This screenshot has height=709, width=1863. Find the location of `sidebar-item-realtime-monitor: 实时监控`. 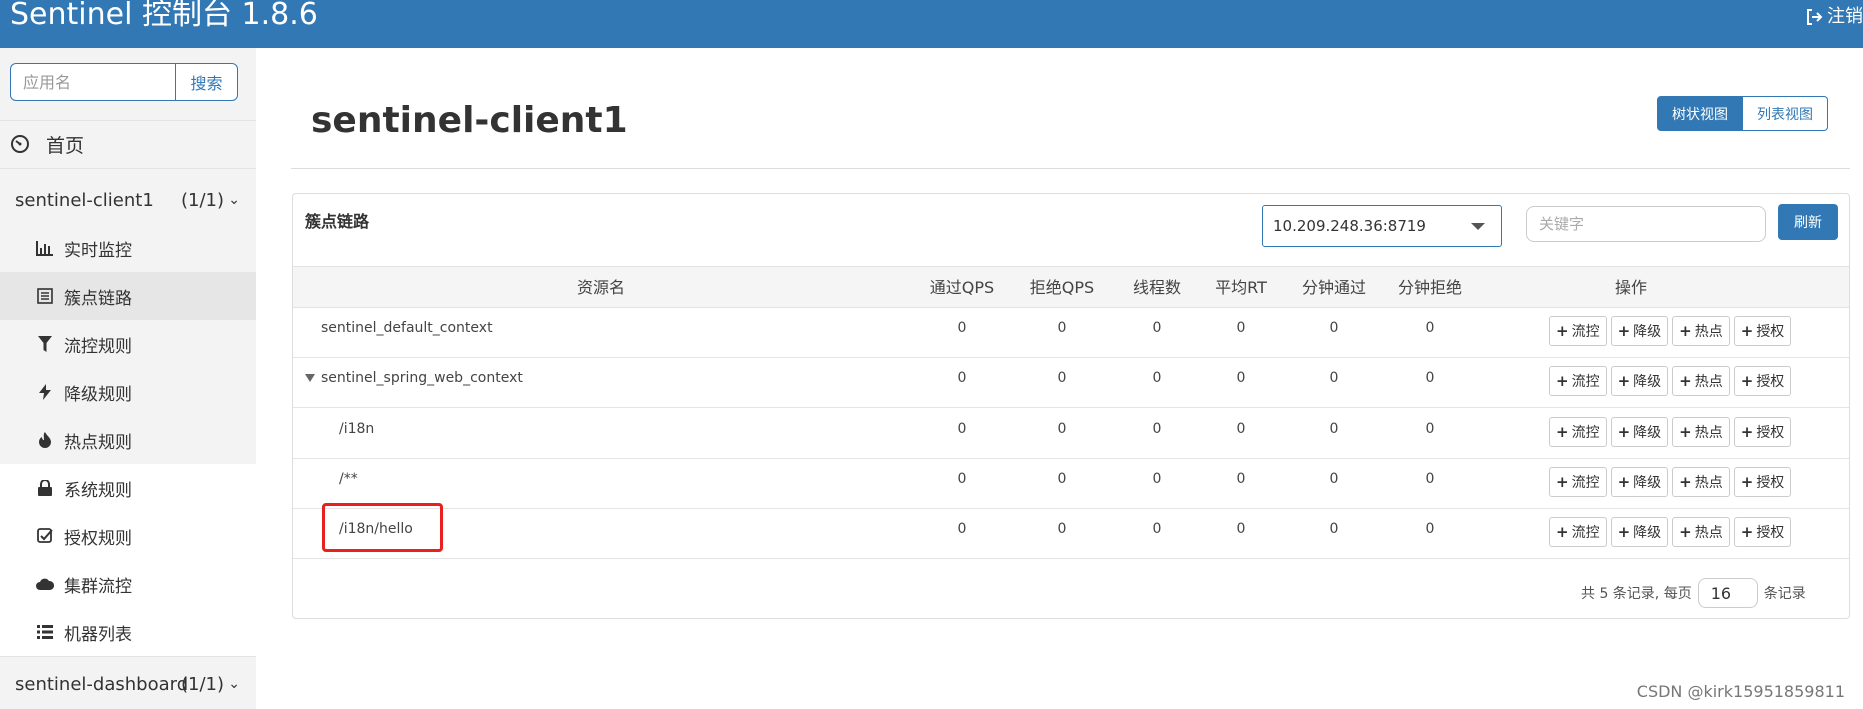

sidebar-item-realtime-monitor: 实时监控 is located at coordinates (128, 248).